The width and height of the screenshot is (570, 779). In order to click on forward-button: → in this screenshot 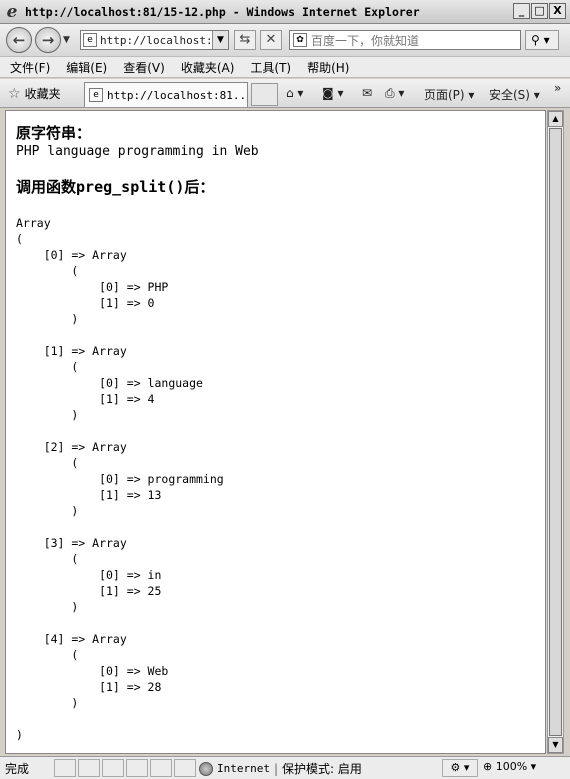, I will do `click(48, 40)`.